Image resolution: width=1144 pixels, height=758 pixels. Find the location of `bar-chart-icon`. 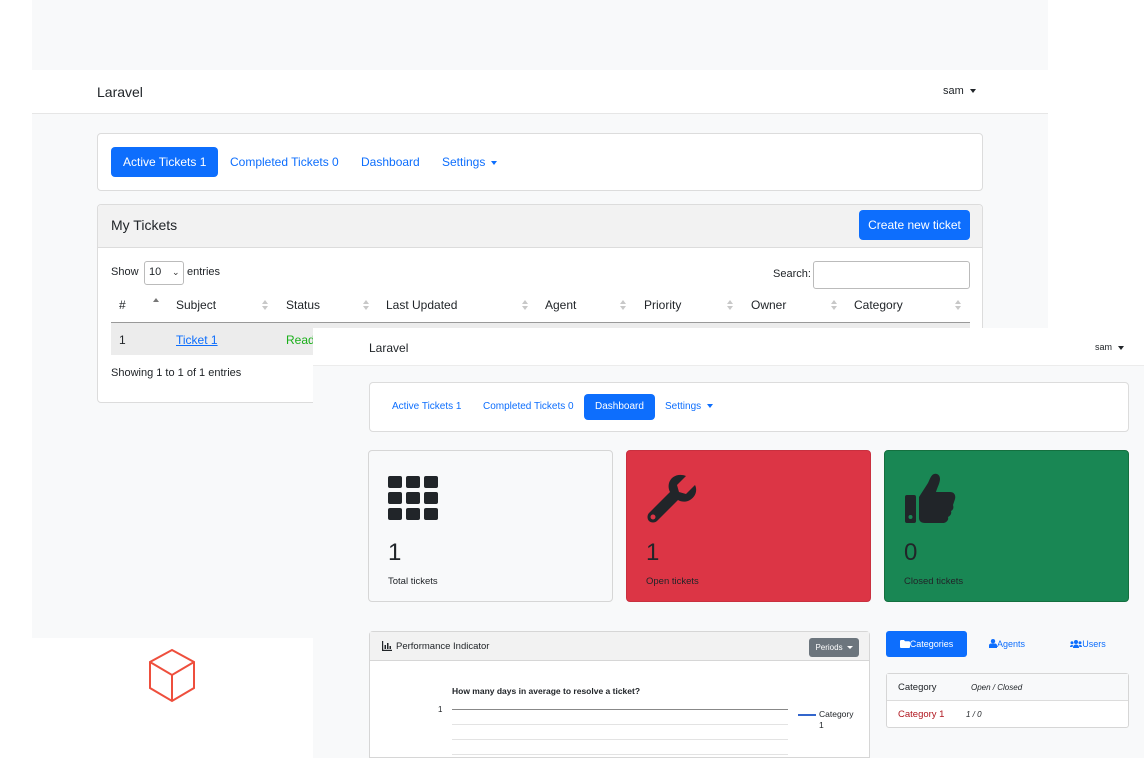

bar-chart-icon is located at coordinates (387, 646).